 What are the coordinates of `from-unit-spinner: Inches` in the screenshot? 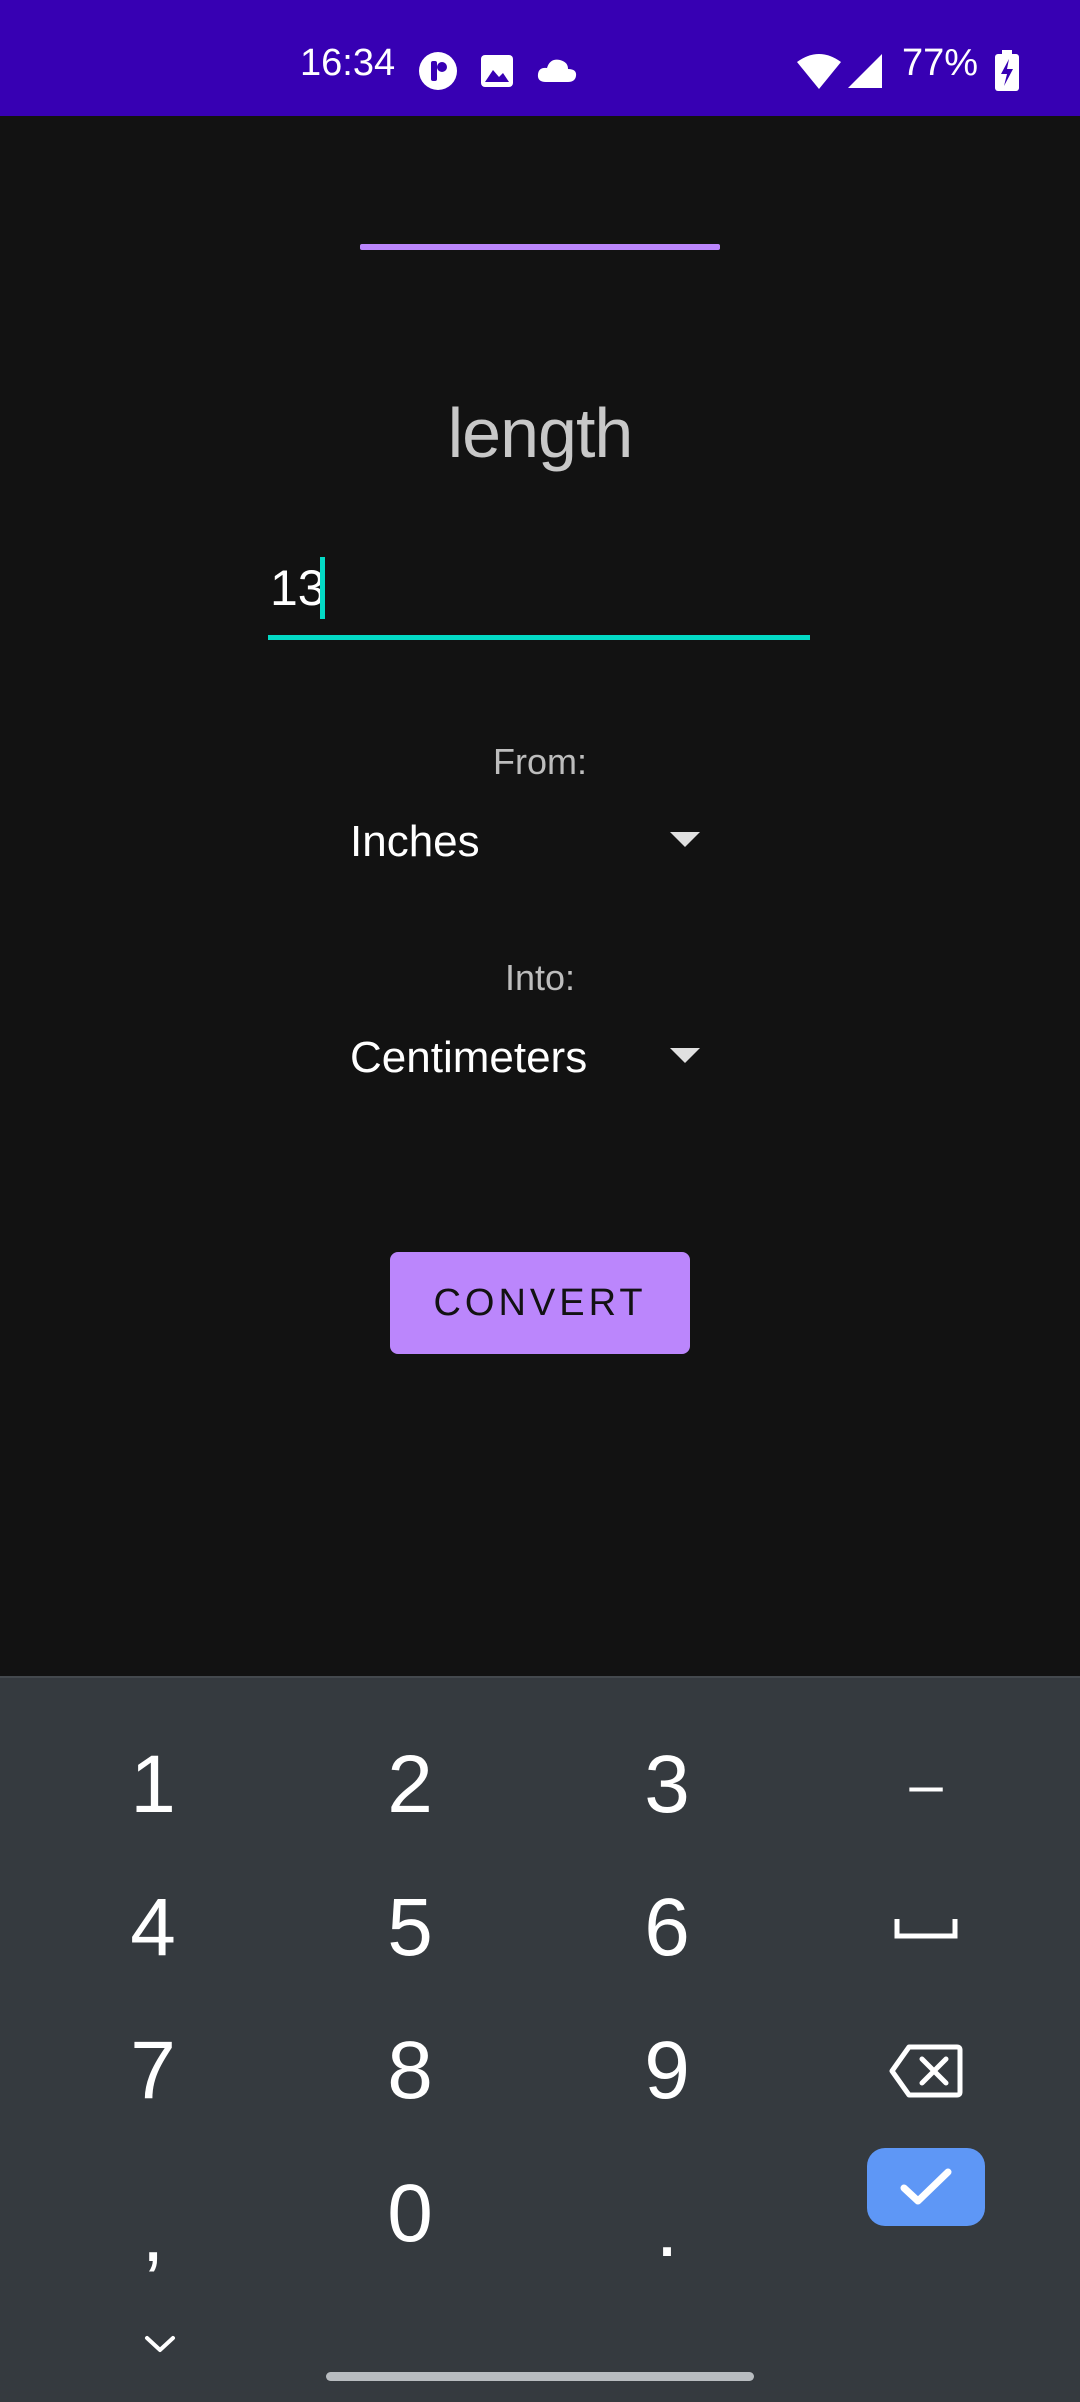 It's located at (530, 843).